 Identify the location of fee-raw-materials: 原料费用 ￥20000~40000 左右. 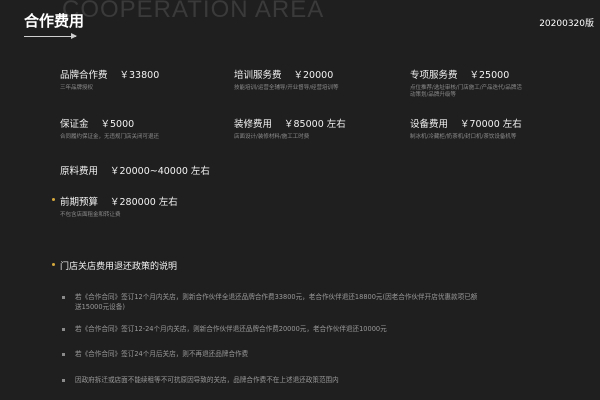
(135, 170).